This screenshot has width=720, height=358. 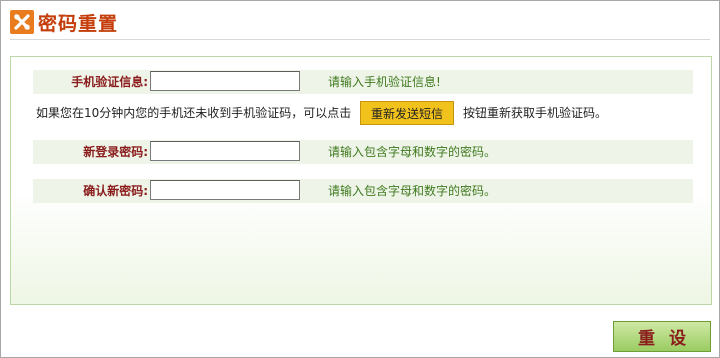 I want to click on sms-label: 手机验证信息:, so click(x=109, y=82).